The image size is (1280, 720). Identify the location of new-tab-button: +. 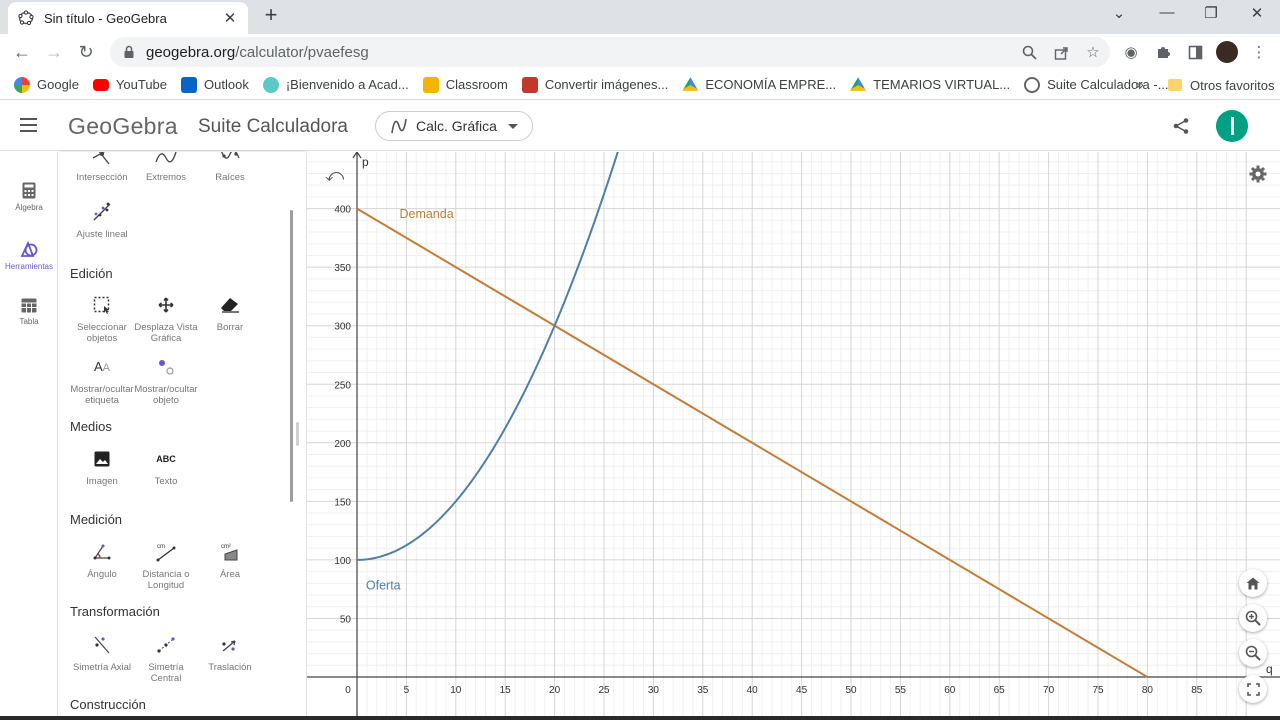
(271, 16).